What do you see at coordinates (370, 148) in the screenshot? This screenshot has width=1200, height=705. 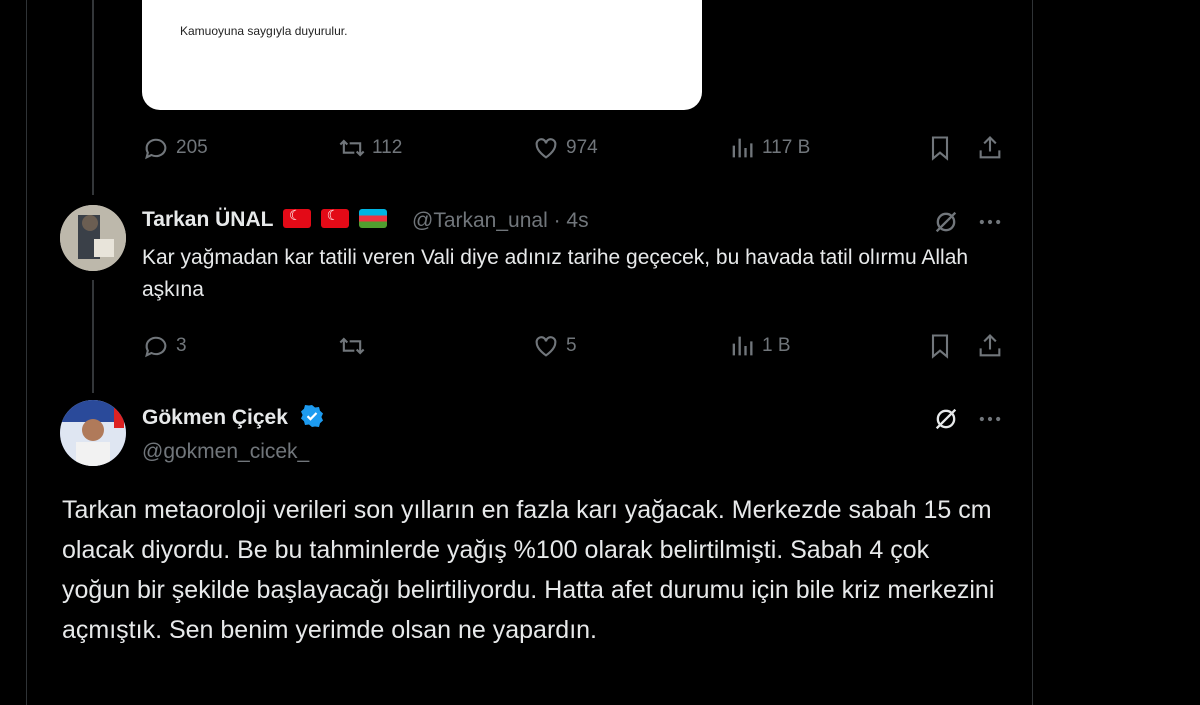 I see `retweet-button: 112` at bounding box center [370, 148].